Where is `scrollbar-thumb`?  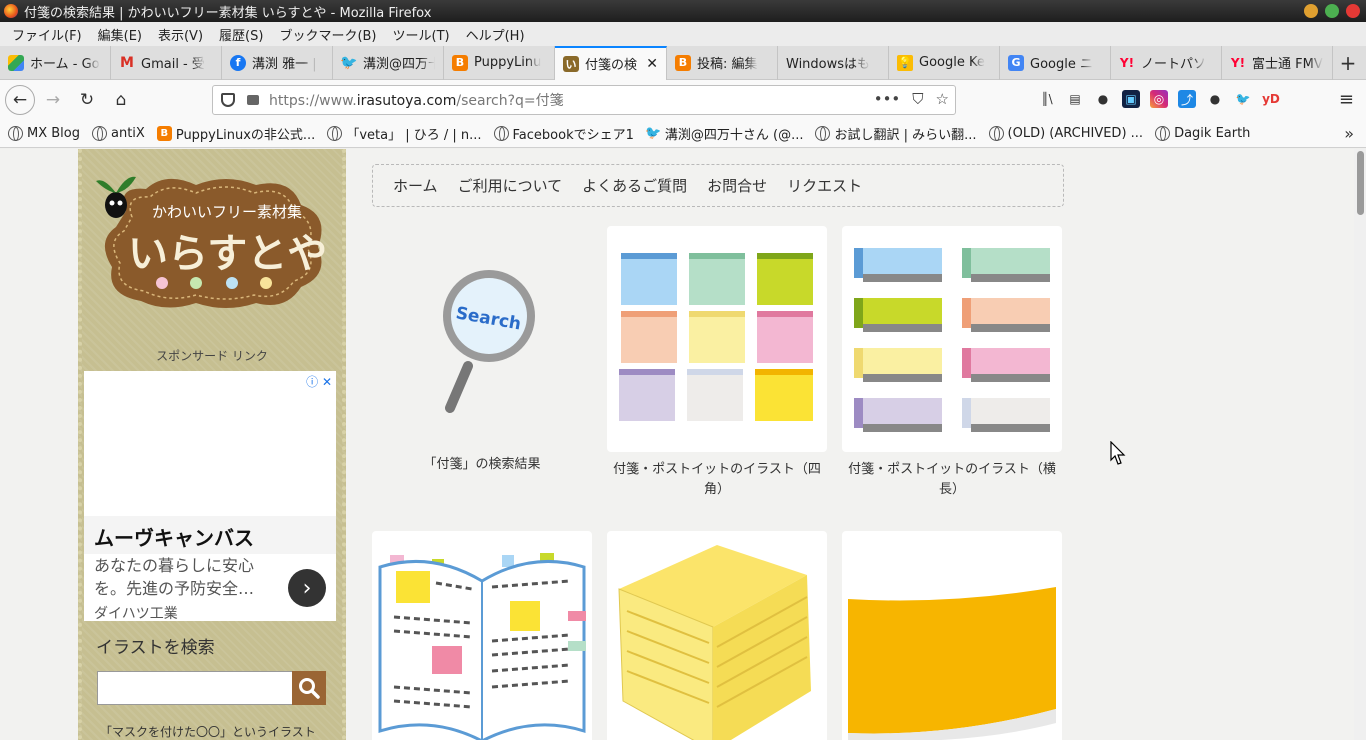
scrollbar-thumb is located at coordinates (1360, 183).